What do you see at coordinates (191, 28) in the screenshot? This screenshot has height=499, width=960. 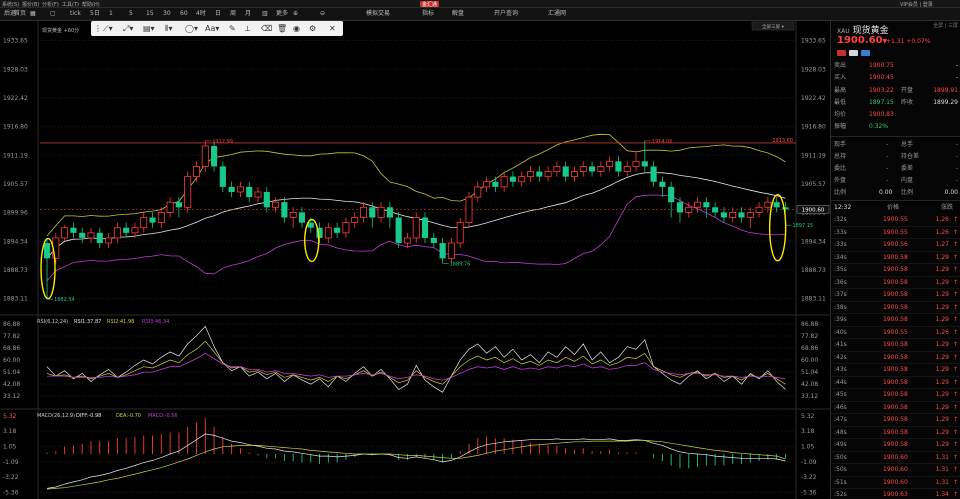 I see `shape-tool-icon: ◯▾` at bounding box center [191, 28].